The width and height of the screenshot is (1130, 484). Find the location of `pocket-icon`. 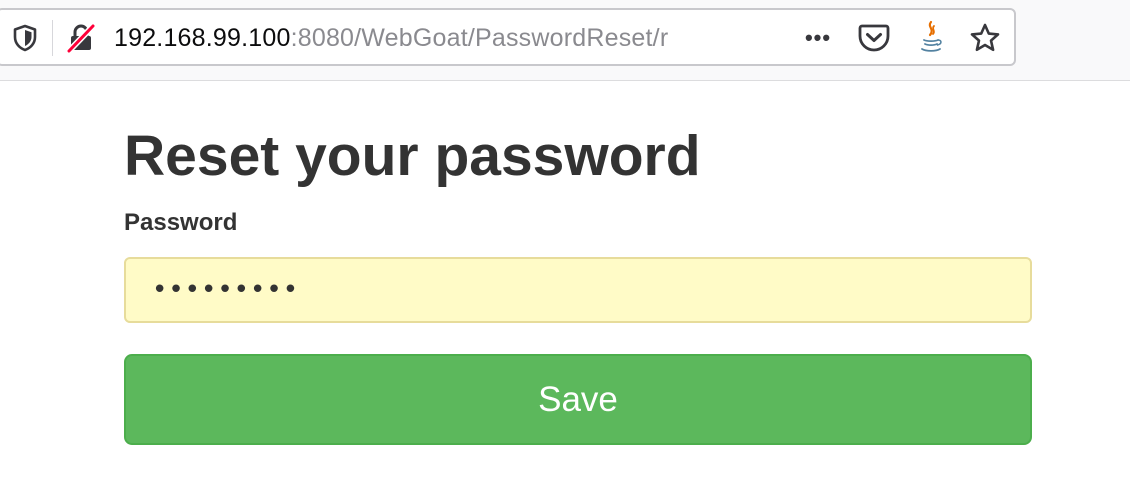

pocket-icon is located at coordinates (874, 38).